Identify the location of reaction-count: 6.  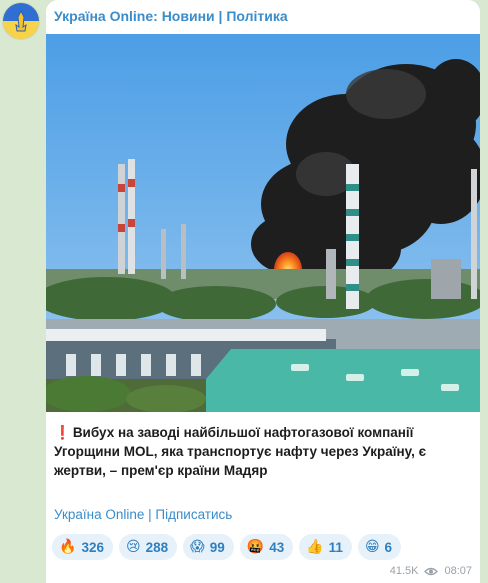
(388, 547).